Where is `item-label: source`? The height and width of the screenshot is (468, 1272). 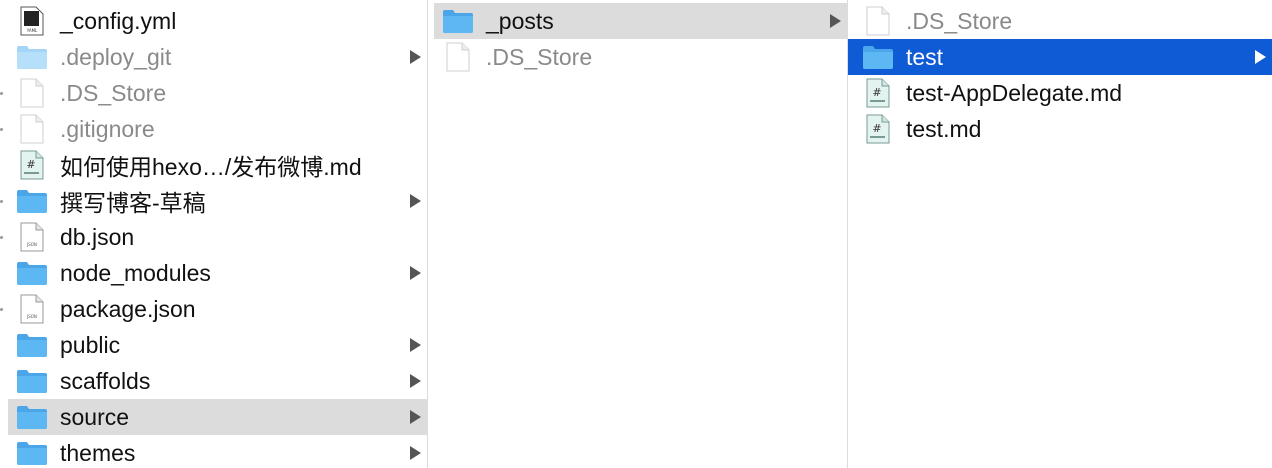 item-label: source is located at coordinates (95, 416).